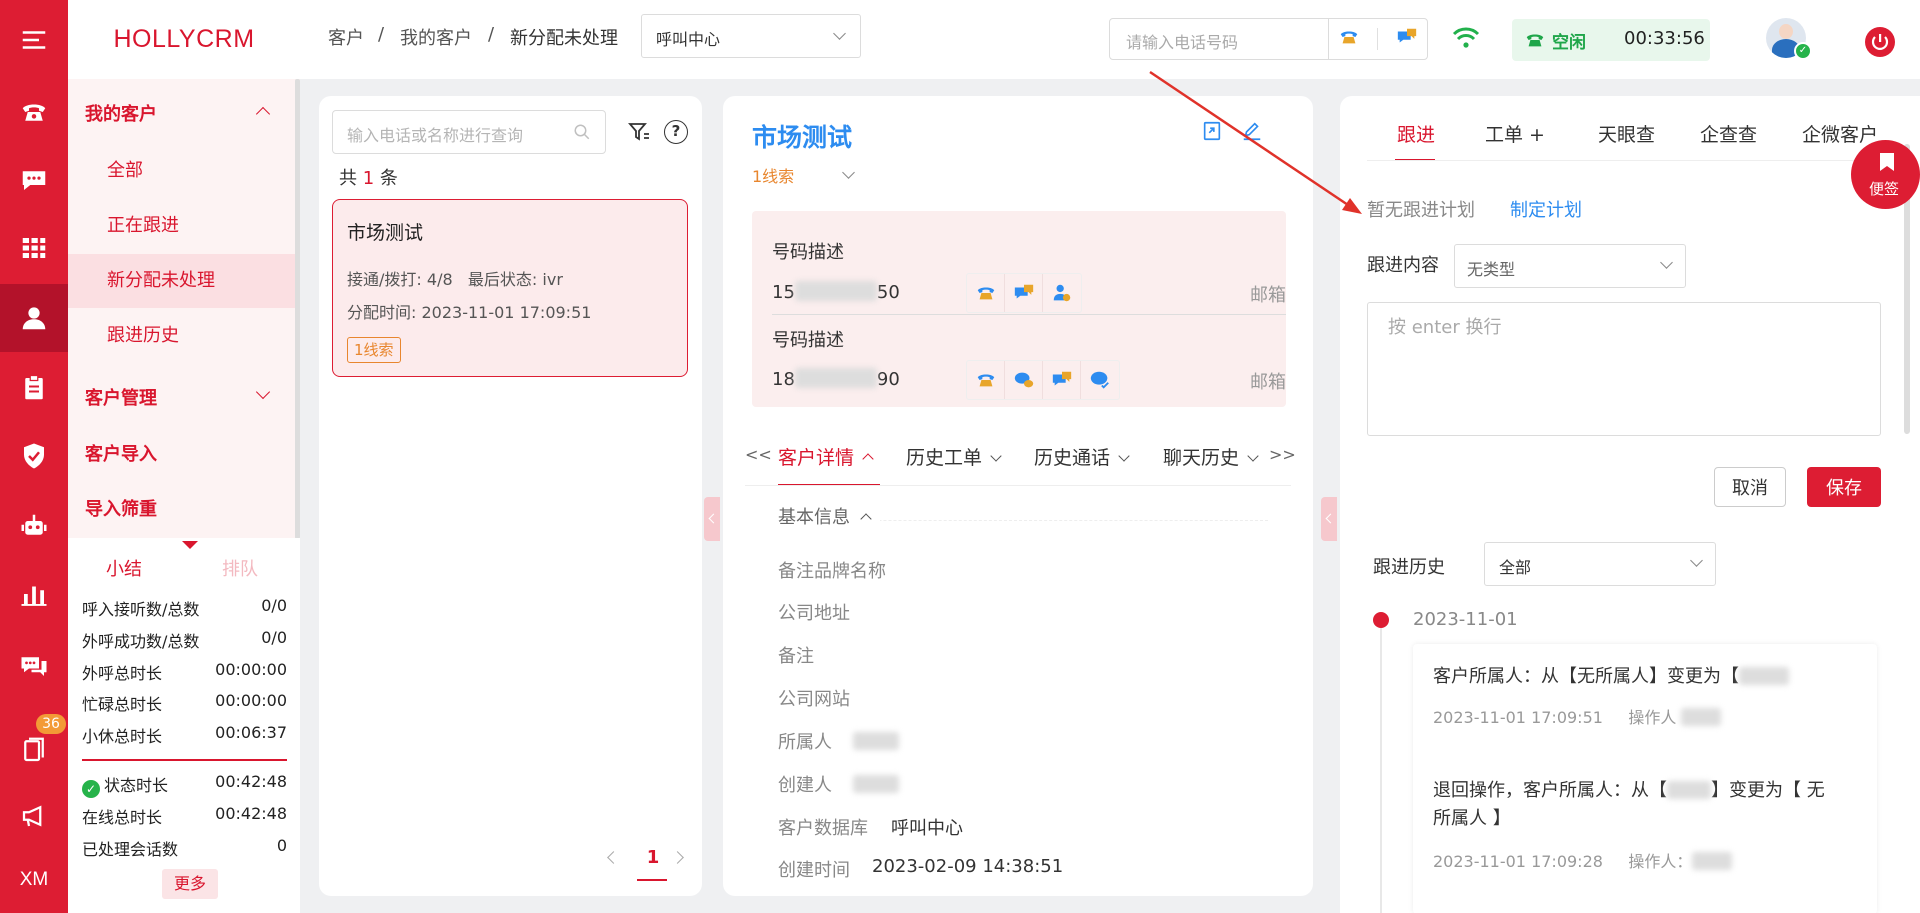 This screenshot has height=913, width=1920. What do you see at coordinates (297, 309) in the screenshot?
I see `menu-scrollbar` at bounding box center [297, 309].